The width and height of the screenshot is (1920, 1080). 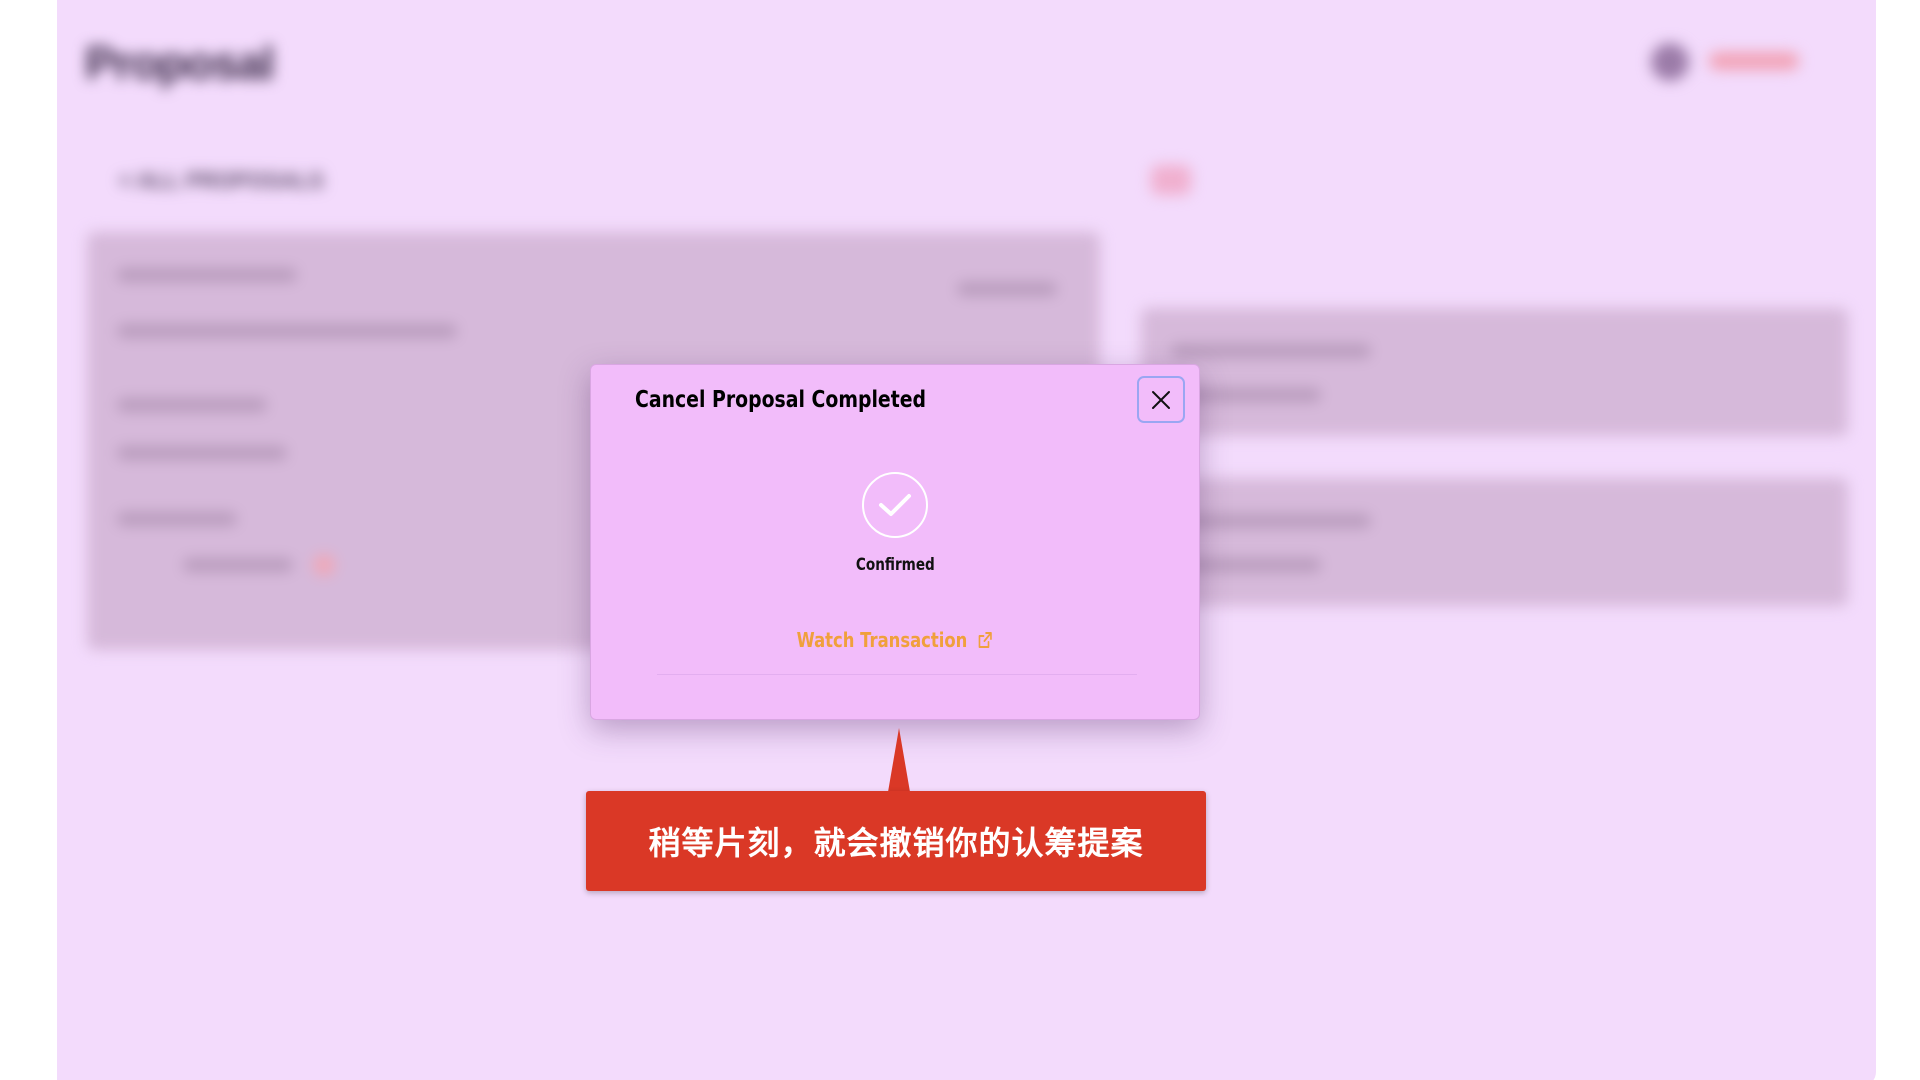 What do you see at coordinates (221, 180) in the screenshot?
I see `back-link: < ALL PROPOSALS` at bounding box center [221, 180].